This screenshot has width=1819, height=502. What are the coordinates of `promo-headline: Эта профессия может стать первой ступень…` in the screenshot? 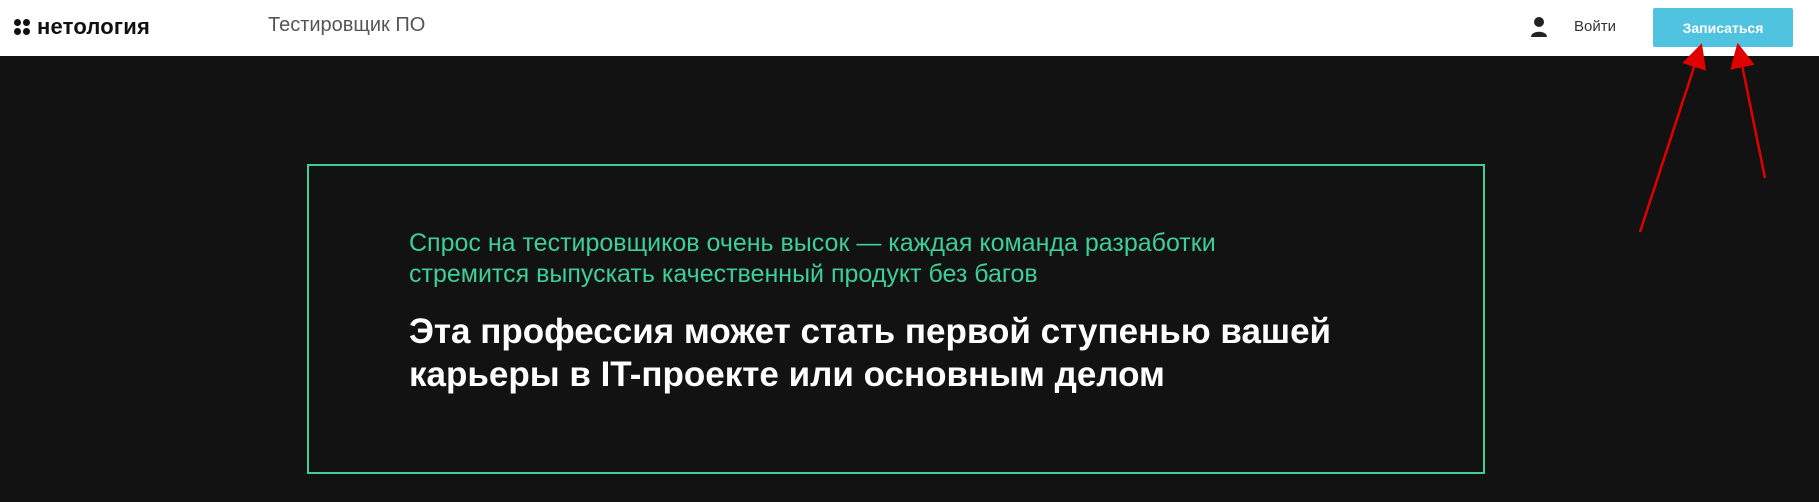 It's located at (870, 353).